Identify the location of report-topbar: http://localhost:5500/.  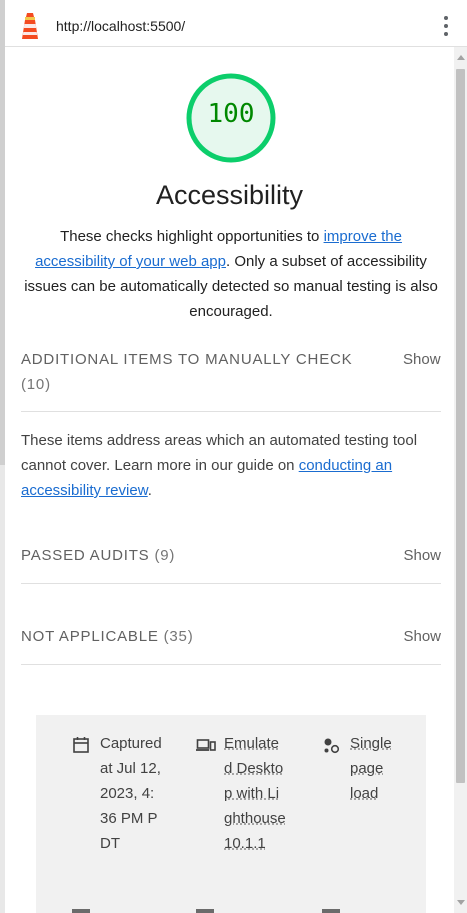
(236, 26).